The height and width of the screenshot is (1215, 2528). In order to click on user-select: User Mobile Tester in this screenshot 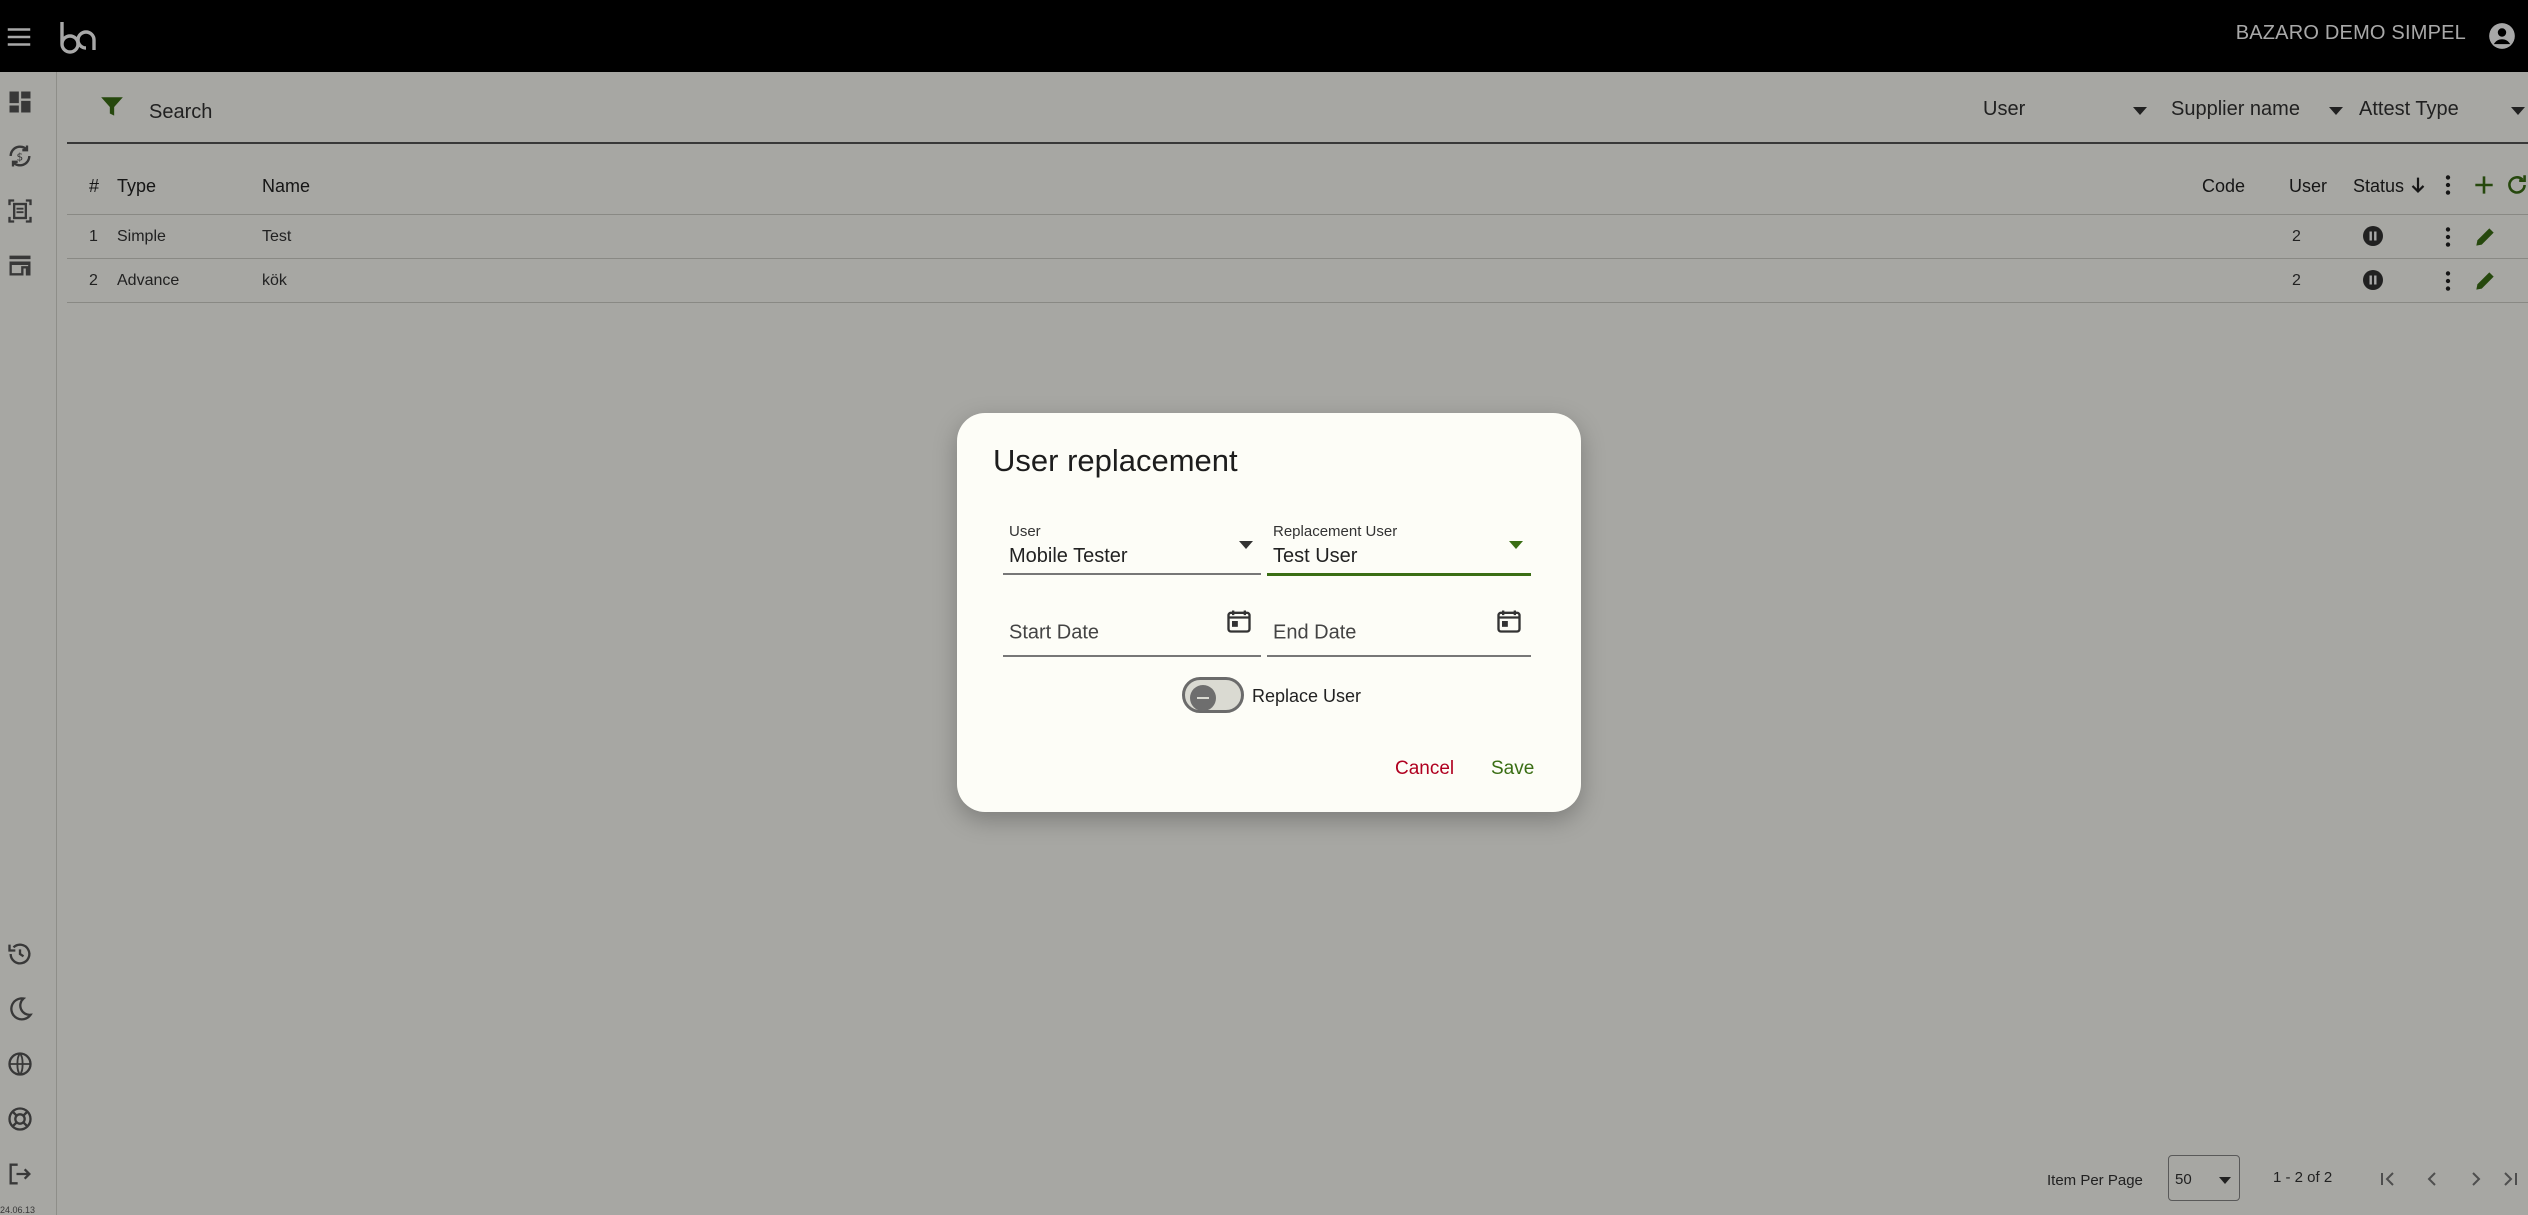, I will do `click(1132, 545)`.